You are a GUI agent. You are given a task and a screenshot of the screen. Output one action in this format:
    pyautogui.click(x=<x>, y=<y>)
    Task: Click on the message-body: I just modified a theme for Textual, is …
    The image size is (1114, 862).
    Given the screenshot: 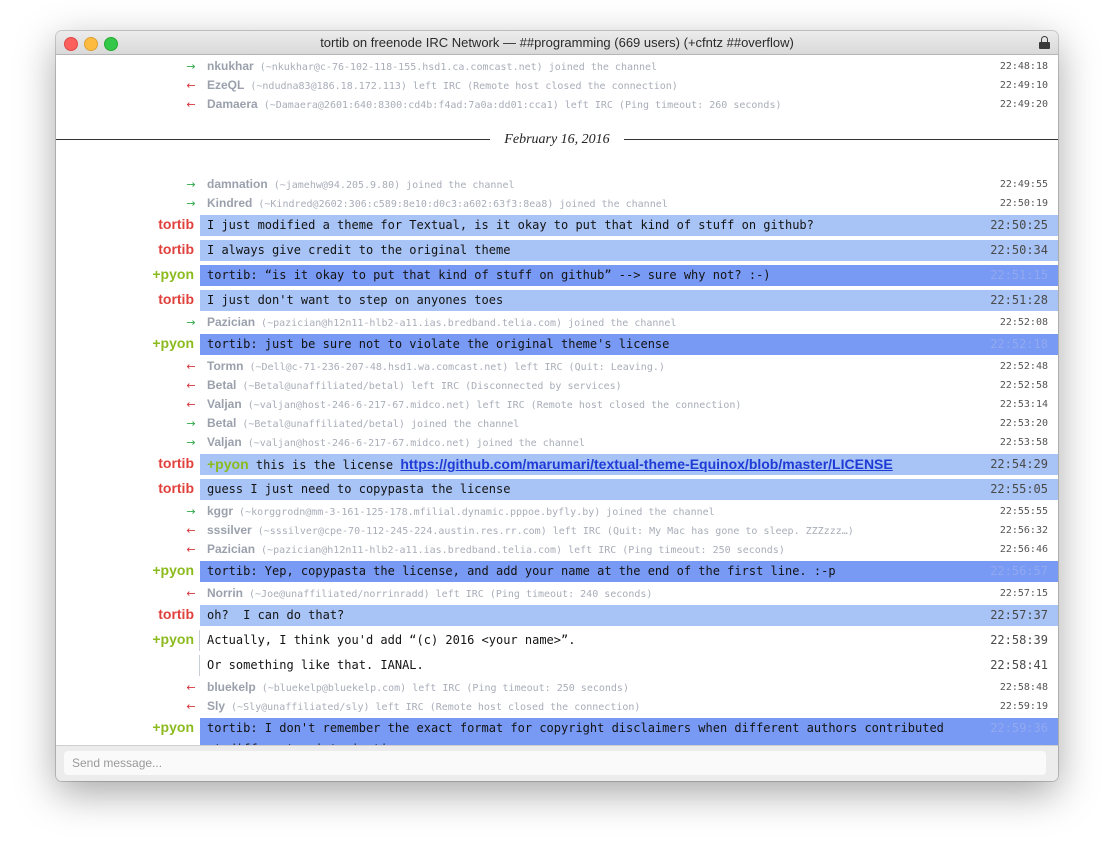 What is the action you would take?
    pyautogui.click(x=510, y=225)
    